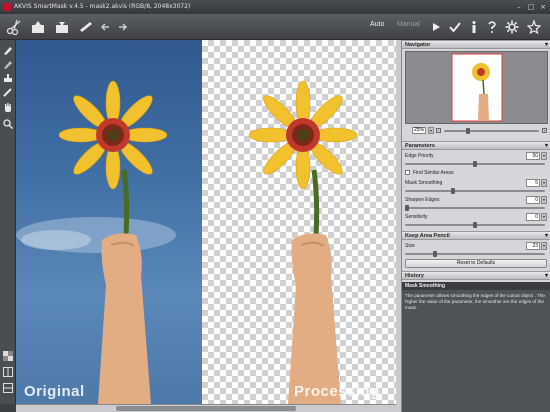  I want to click on minimize-button: –, so click(519, 7).